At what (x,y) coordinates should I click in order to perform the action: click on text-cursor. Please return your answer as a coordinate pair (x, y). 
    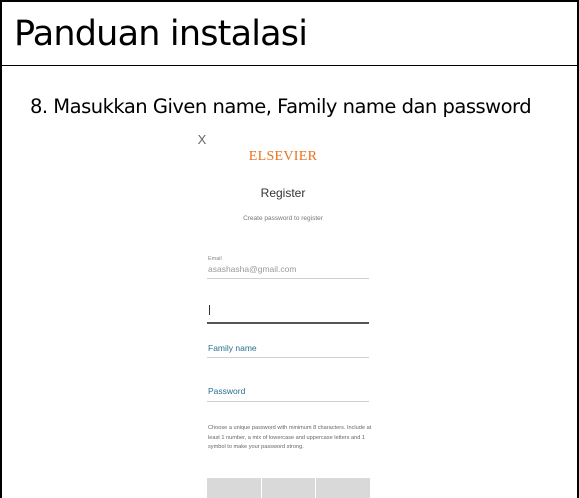
    Looking at the image, I should click on (209, 310).